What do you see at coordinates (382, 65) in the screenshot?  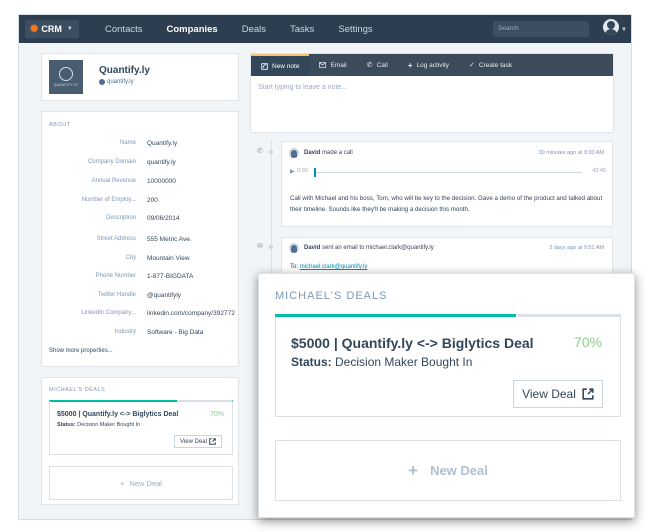 I see `tab-label: Call` at bounding box center [382, 65].